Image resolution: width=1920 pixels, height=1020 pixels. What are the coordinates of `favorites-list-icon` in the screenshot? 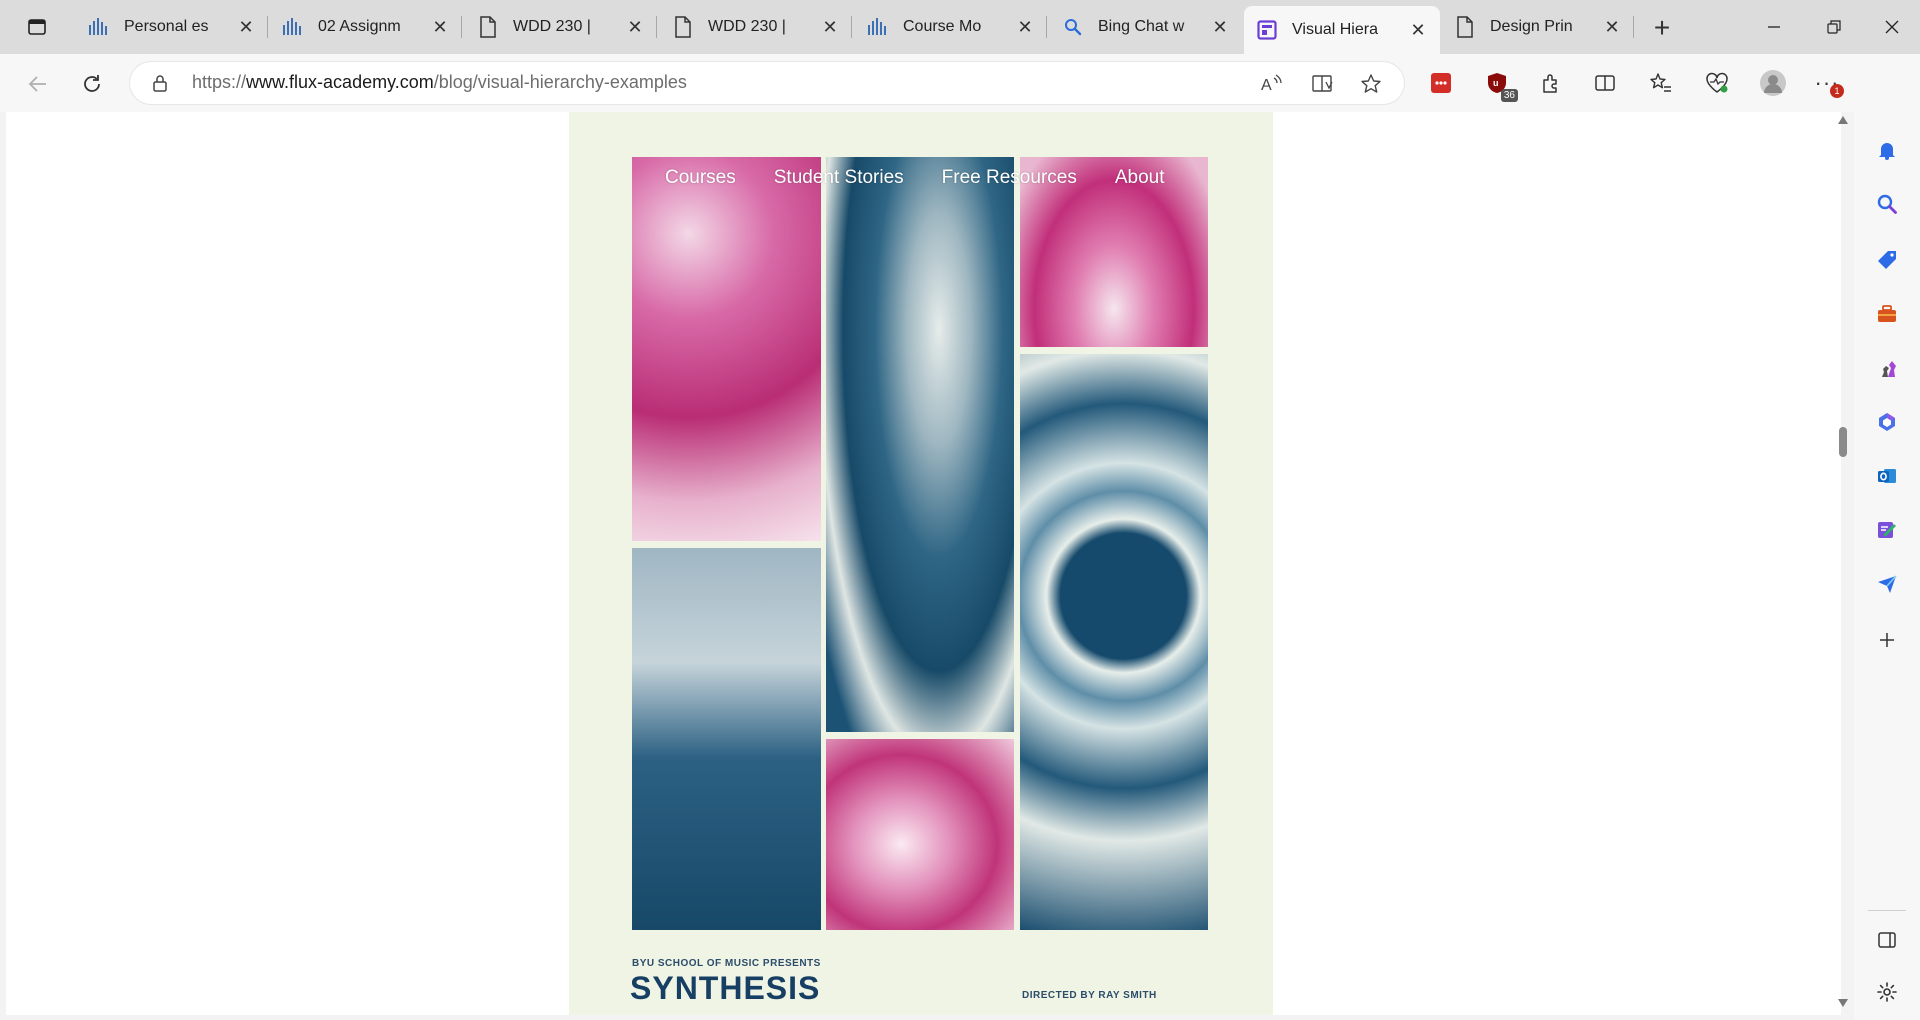 It's located at (1660, 82).